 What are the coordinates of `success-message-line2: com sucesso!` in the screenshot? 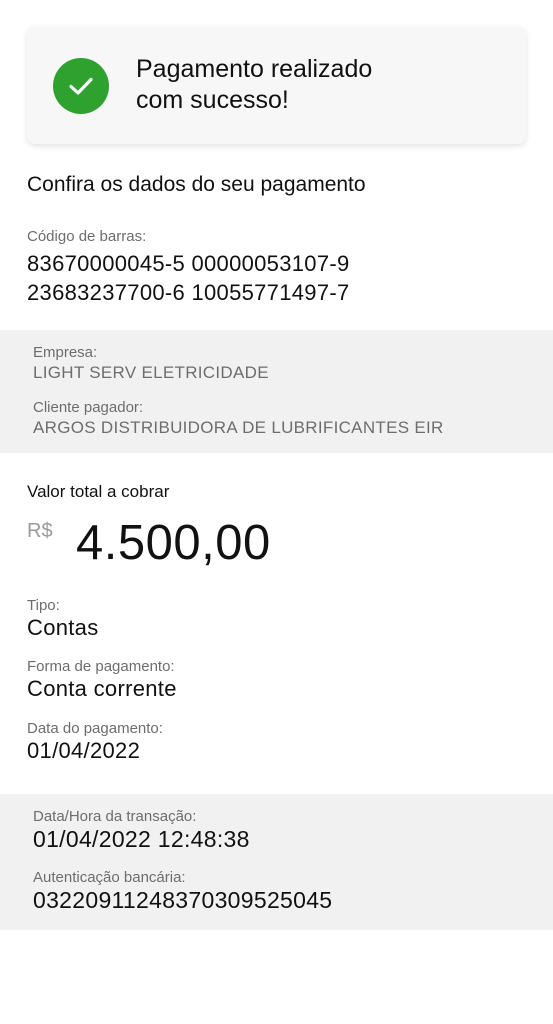 It's located at (212, 100).